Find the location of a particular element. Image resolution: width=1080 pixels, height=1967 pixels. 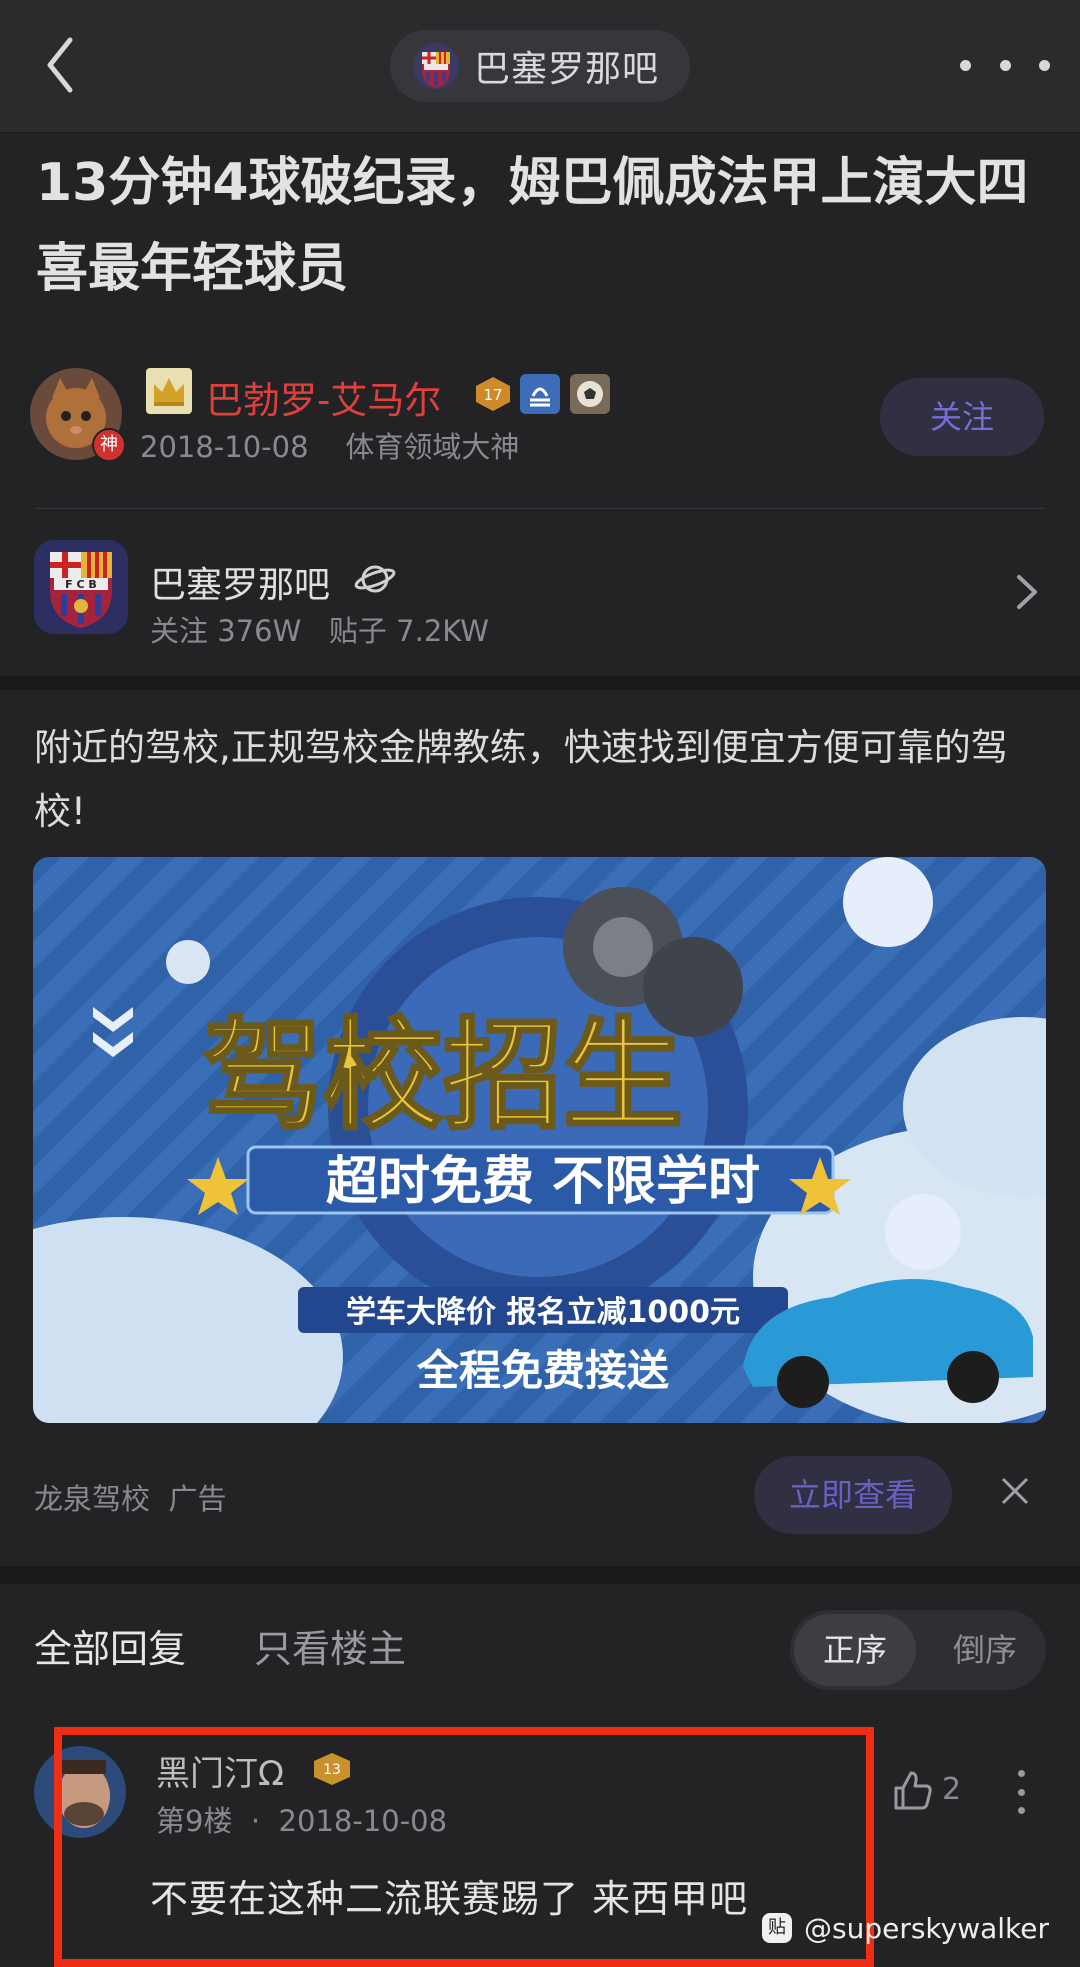

divider is located at coordinates (540, 508).